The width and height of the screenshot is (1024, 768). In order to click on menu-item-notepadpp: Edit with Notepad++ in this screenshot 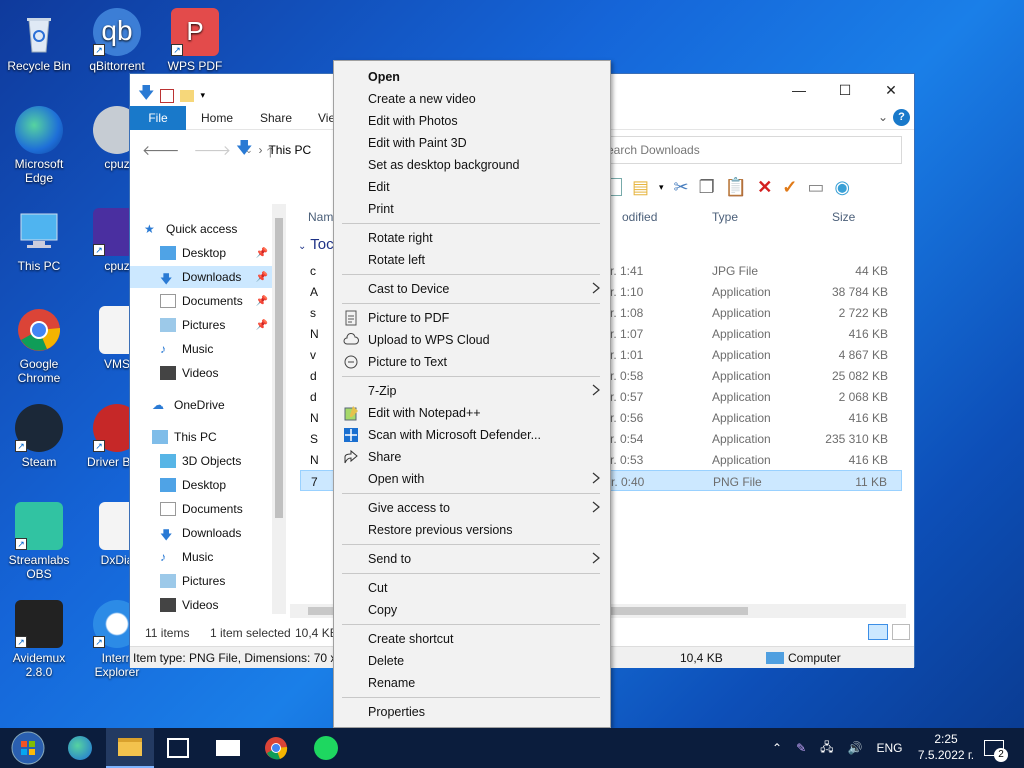, I will do `click(472, 413)`.